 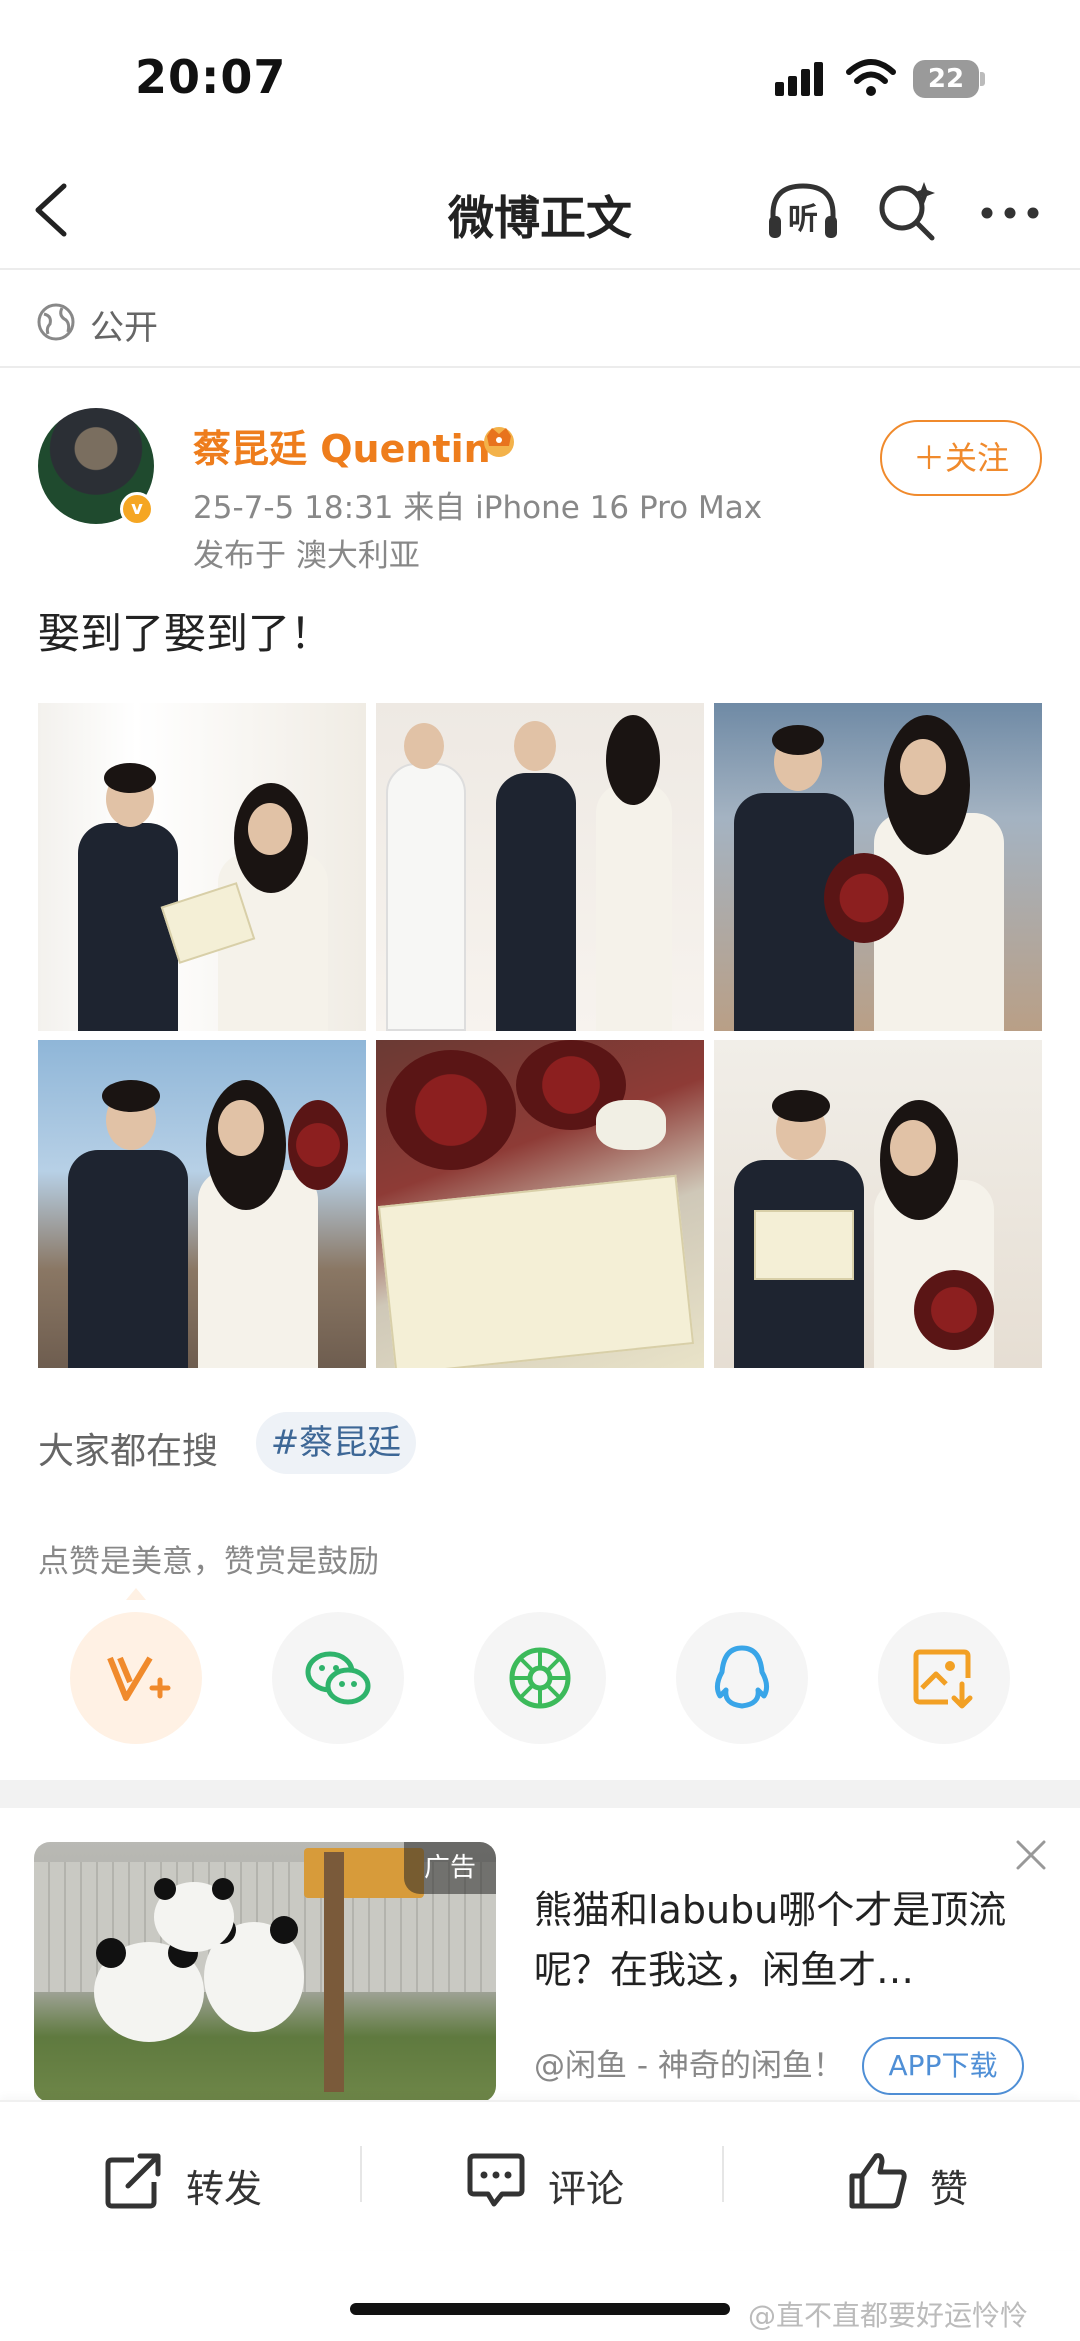 I want to click on share-wechat-button, so click(x=338, y=1678).